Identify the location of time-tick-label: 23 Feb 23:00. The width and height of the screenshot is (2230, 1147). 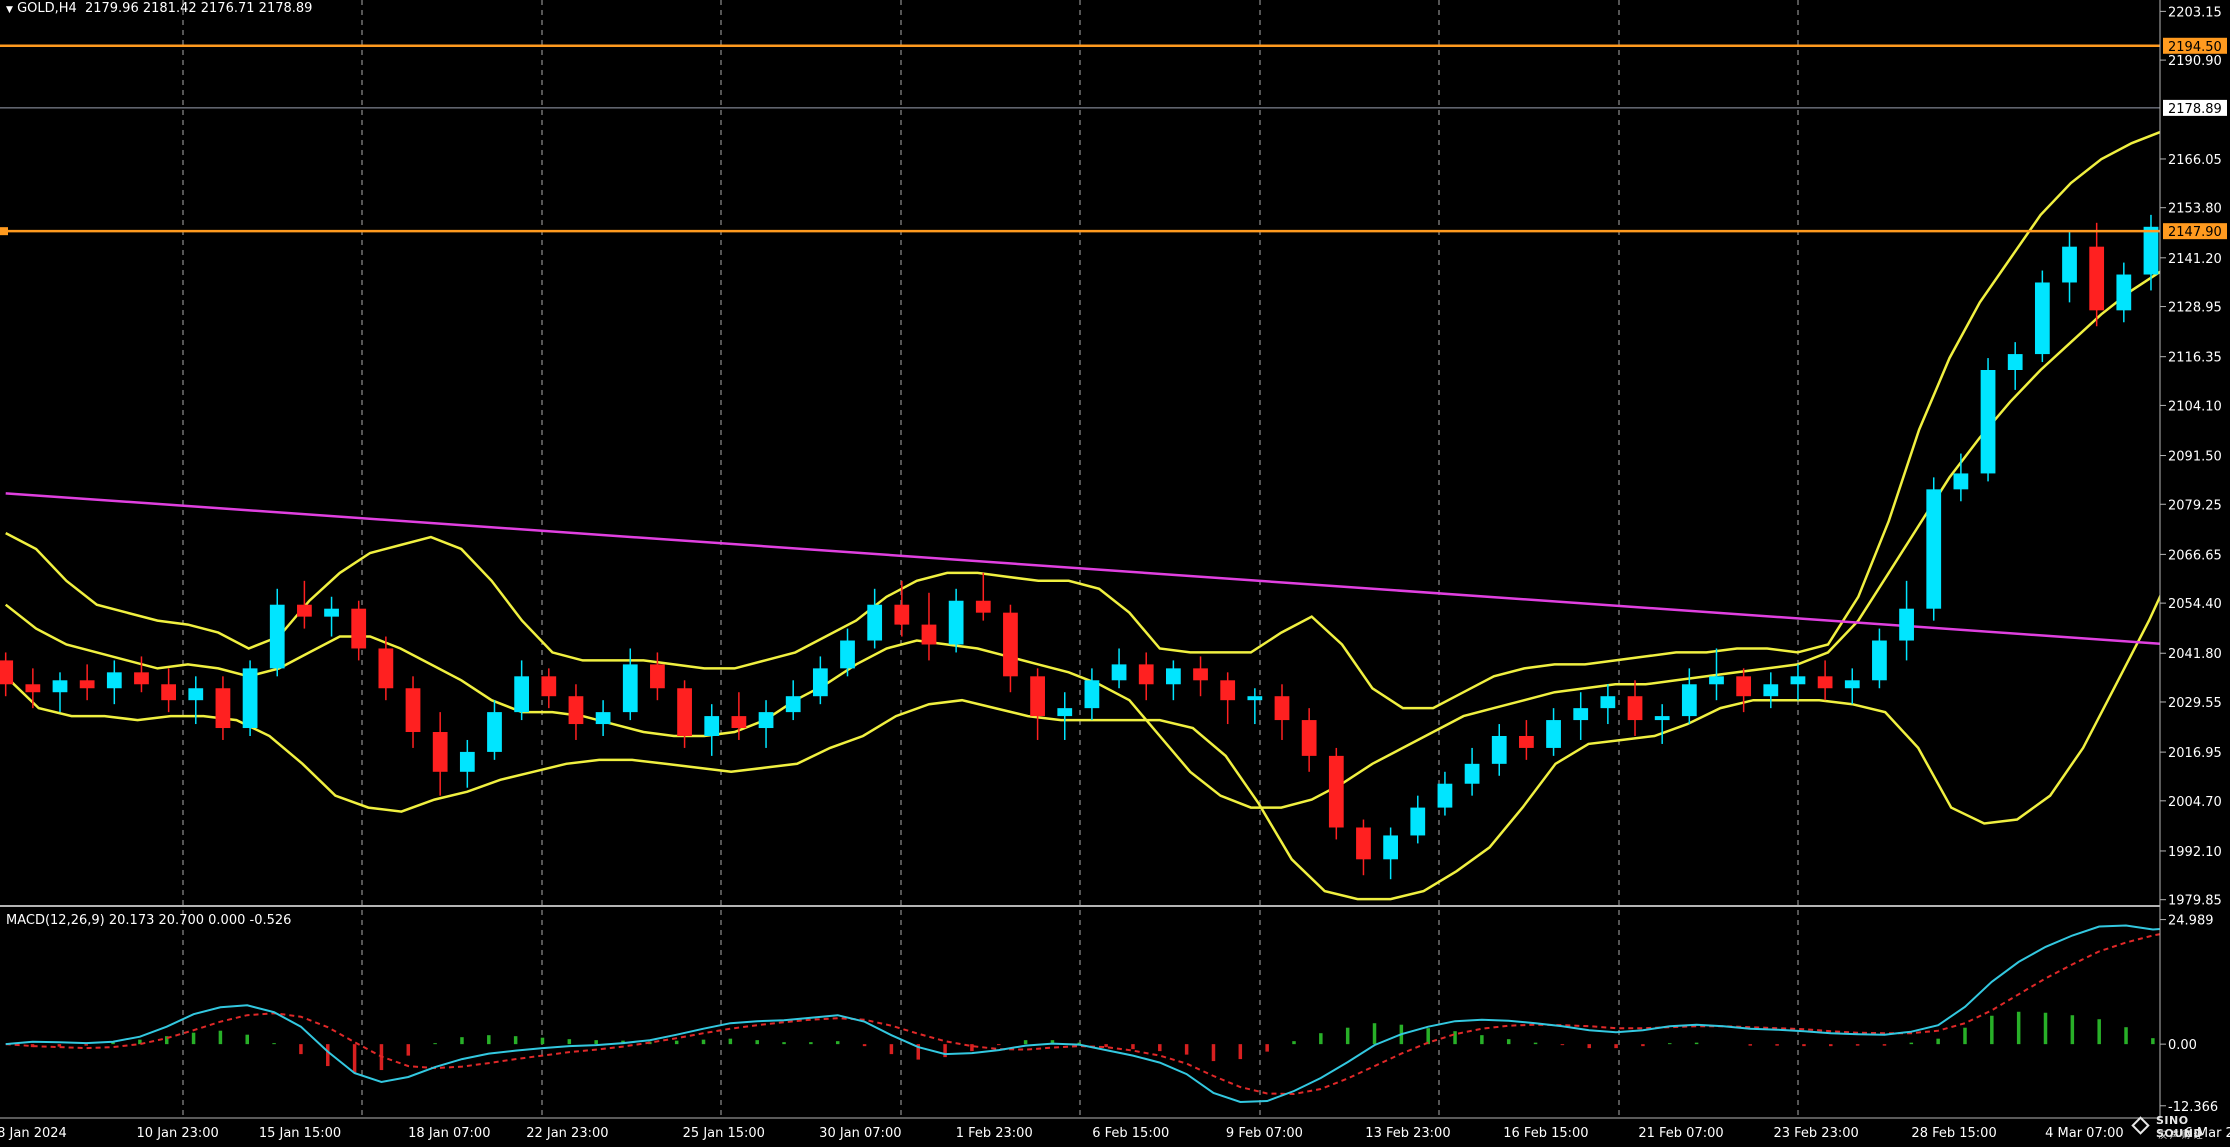
(1815, 1133).